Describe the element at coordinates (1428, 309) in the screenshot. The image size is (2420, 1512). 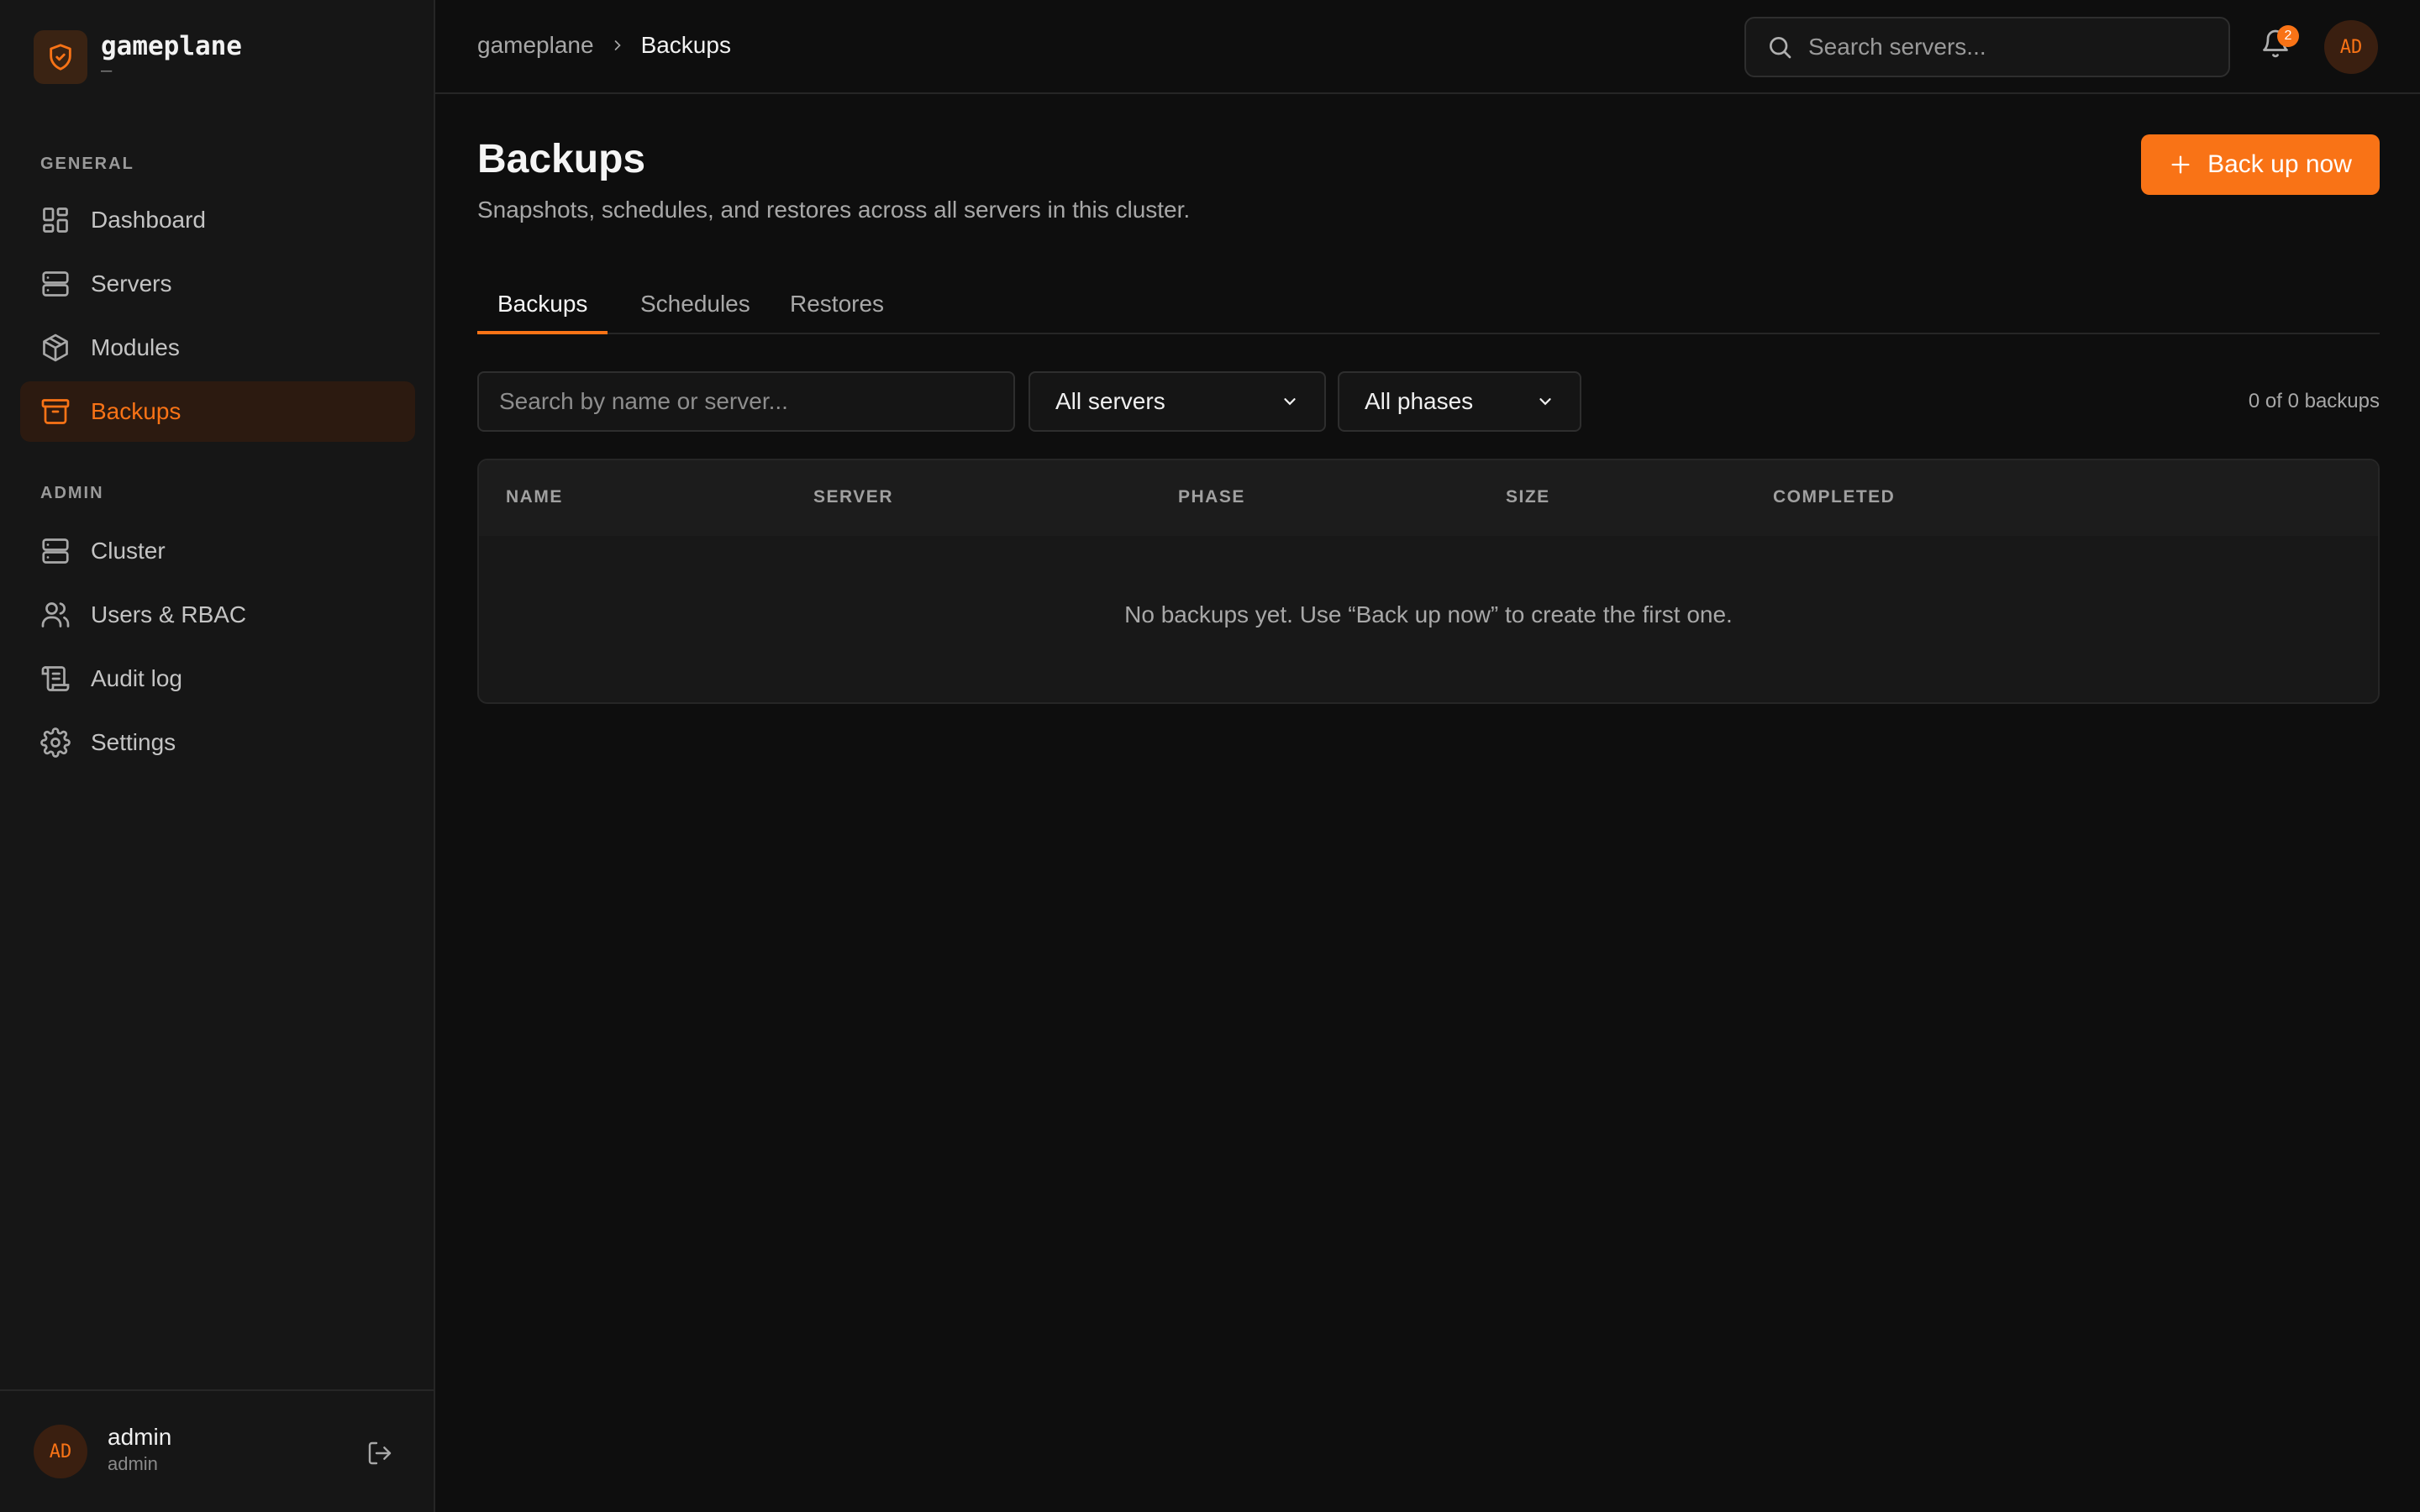
I see `tab-bar: Backups Schedules Restores` at that location.